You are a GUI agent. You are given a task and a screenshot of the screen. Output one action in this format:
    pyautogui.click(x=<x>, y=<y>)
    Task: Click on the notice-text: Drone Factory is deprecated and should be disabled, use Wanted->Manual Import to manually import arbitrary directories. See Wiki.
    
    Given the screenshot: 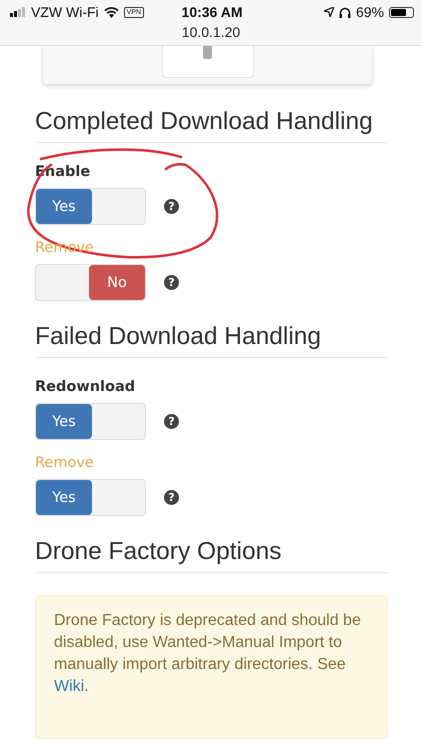 What is the action you would take?
    pyautogui.click(x=207, y=653)
    